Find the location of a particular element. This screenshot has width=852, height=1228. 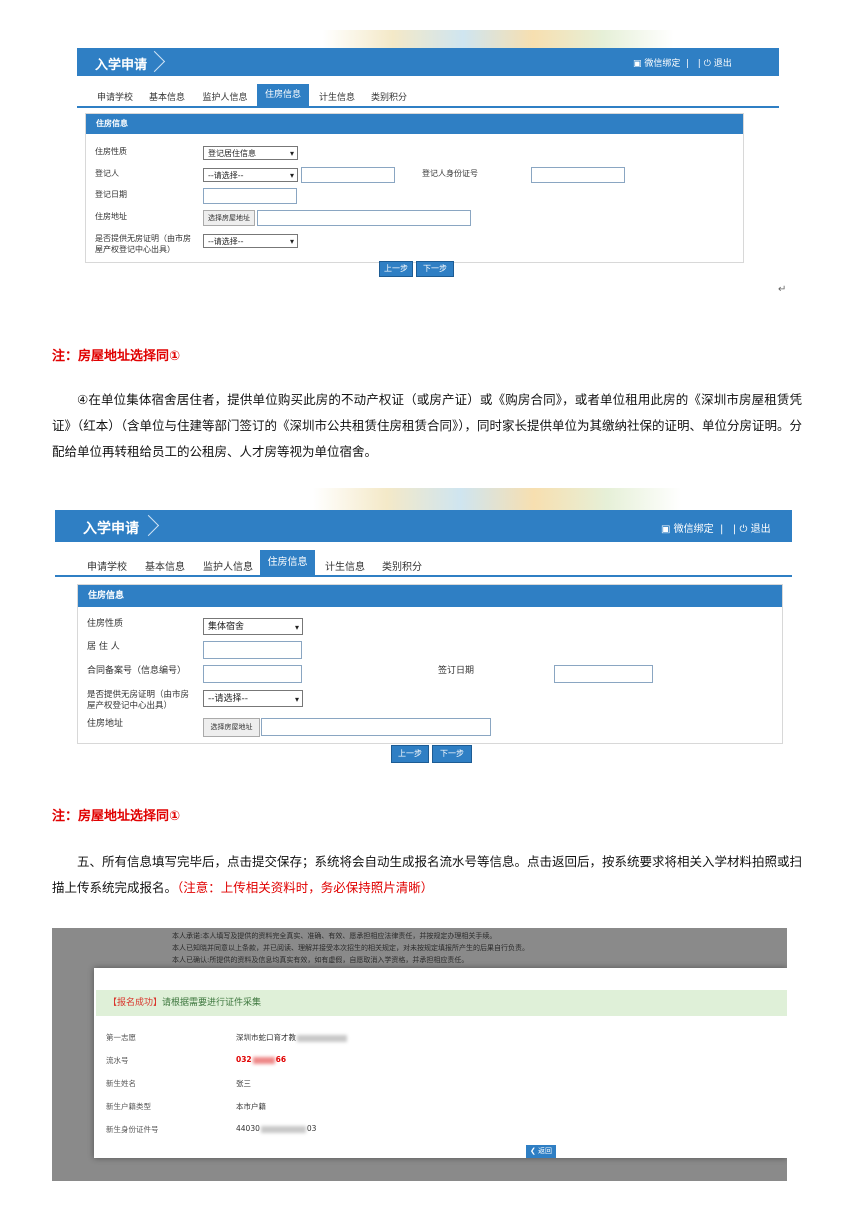

household-type-value: 本市户籍 is located at coordinates (251, 1106).